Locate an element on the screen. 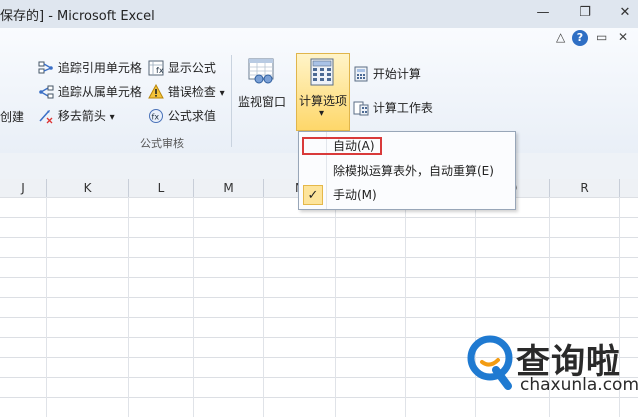 This screenshot has height=417, width=638. calc-options-dropdown-icon: ▾ is located at coordinates (322, 113).